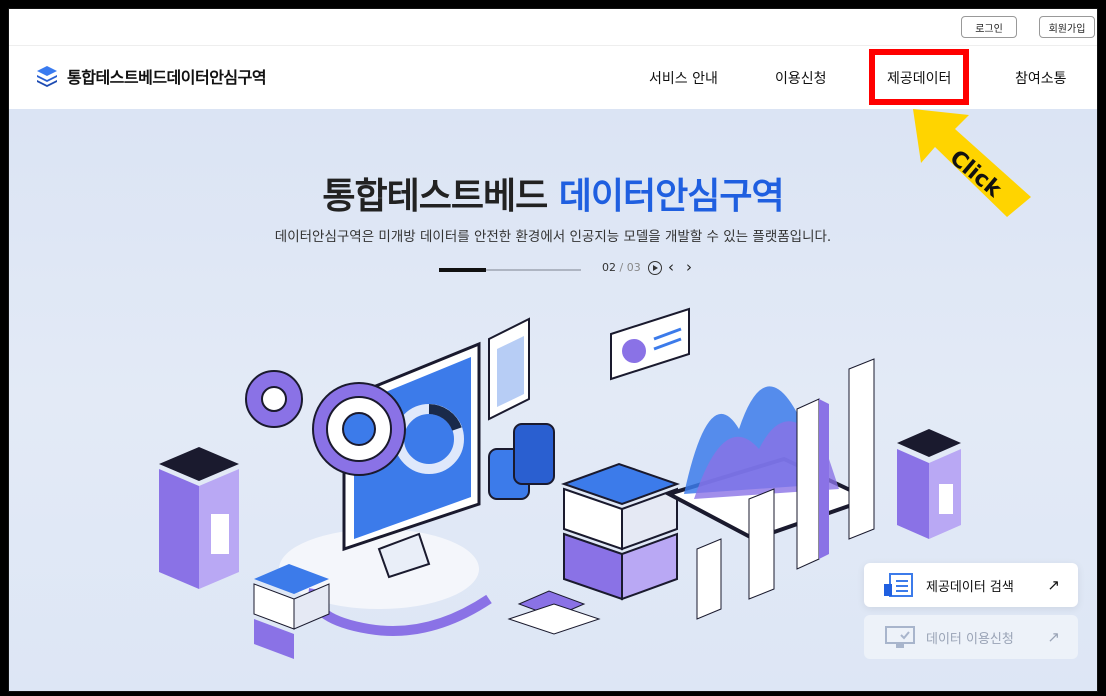  What do you see at coordinates (1067, 27) in the screenshot?
I see `signup-button: 회원가입` at bounding box center [1067, 27].